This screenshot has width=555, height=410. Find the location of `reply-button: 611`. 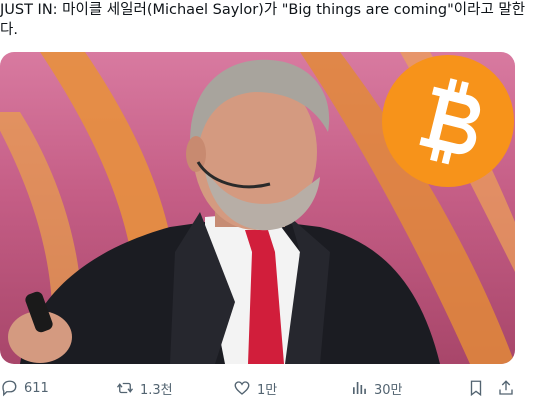

reply-button: 611 is located at coordinates (24, 388).